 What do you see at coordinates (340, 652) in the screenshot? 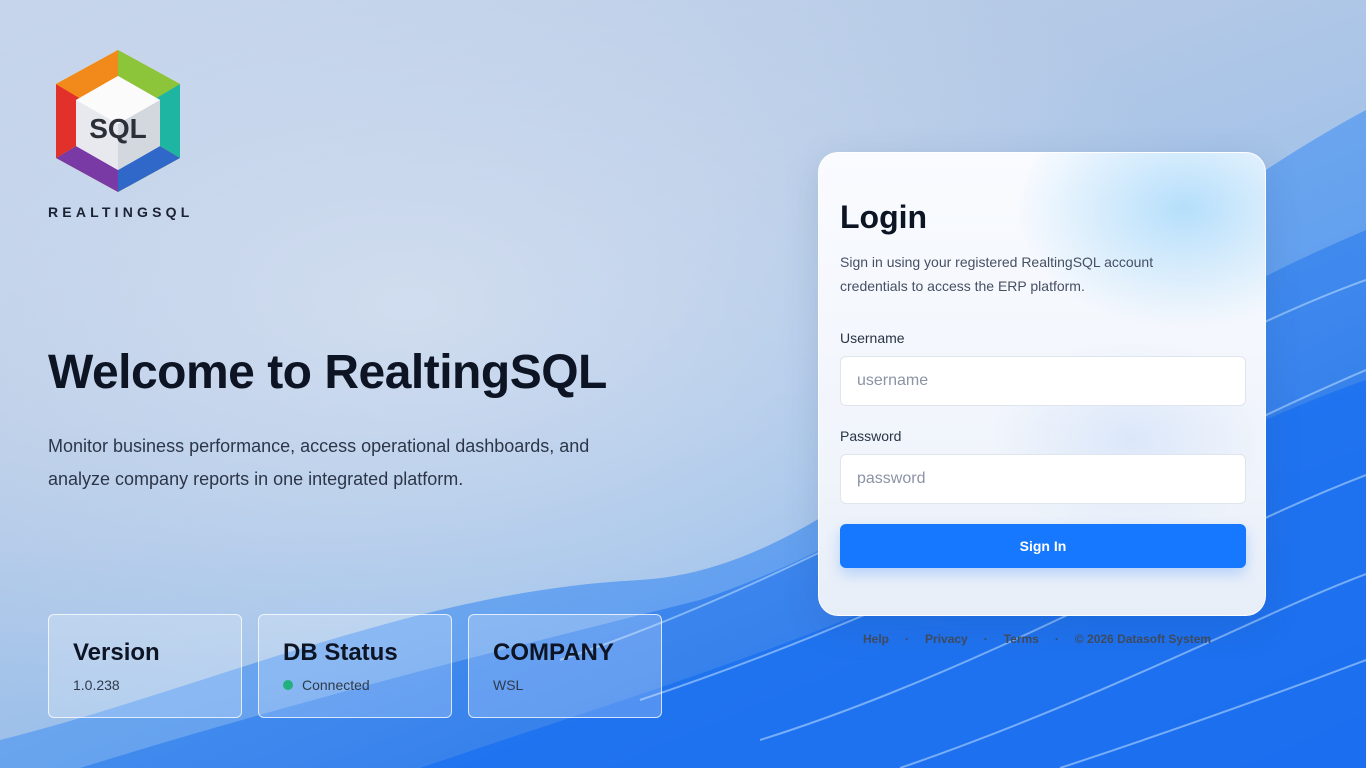
I see `db-status-card-title: DB Status` at bounding box center [340, 652].